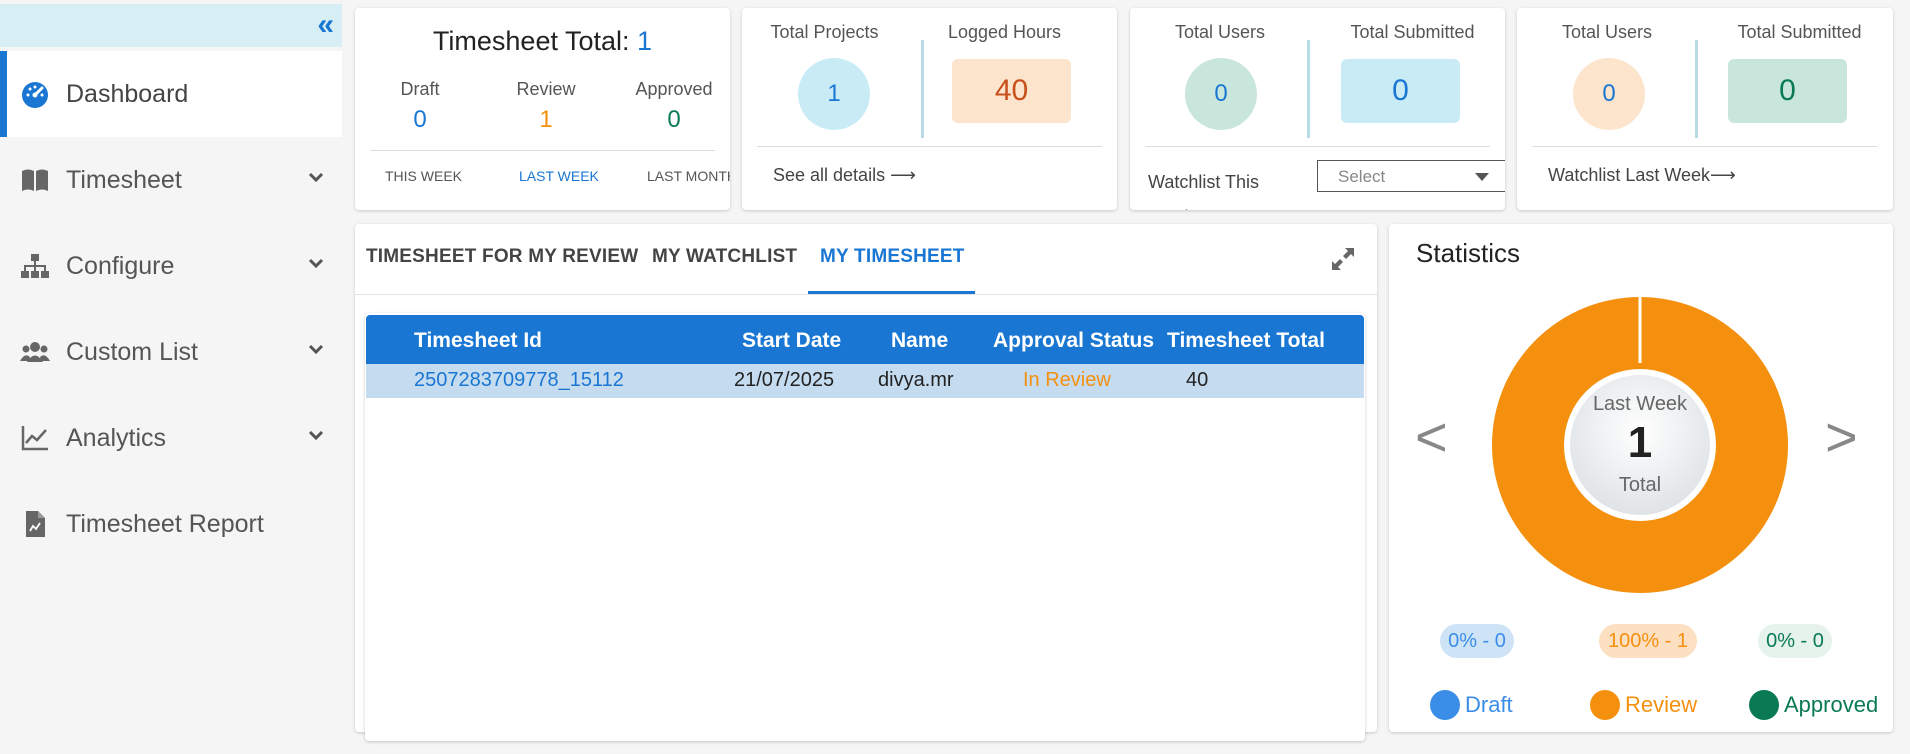  What do you see at coordinates (116, 437) in the screenshot?
I see `sidebar-item-label: Analytics` at bounding box center [116, 437].